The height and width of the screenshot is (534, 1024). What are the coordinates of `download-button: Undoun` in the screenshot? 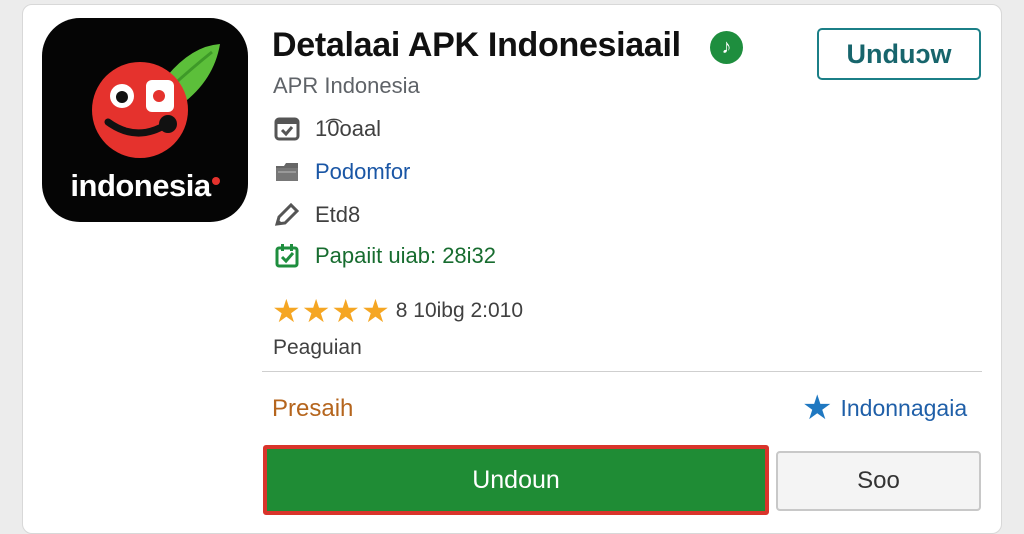 It's located at (516, 480).